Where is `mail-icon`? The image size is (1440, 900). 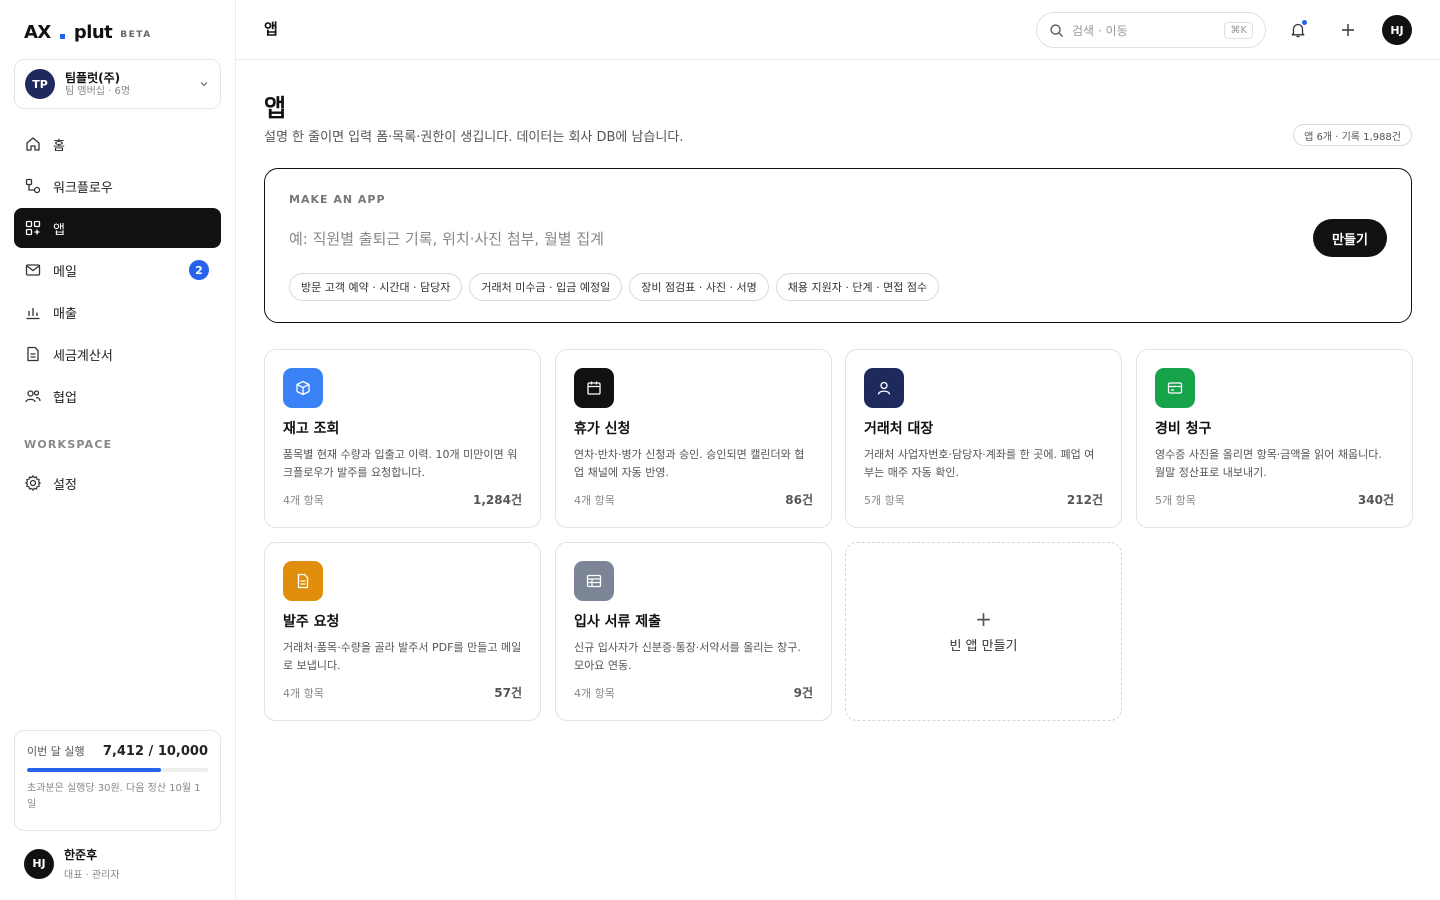
mail-icon is located at coordinates (33, 270).